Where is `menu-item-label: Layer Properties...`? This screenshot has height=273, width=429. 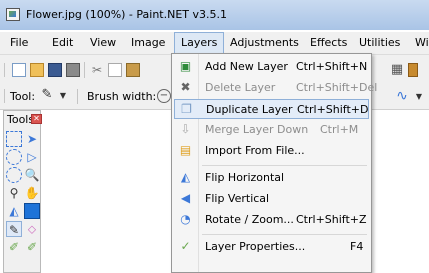 menu-item-label: Layer Properties... is located at coordinates (255, 246).